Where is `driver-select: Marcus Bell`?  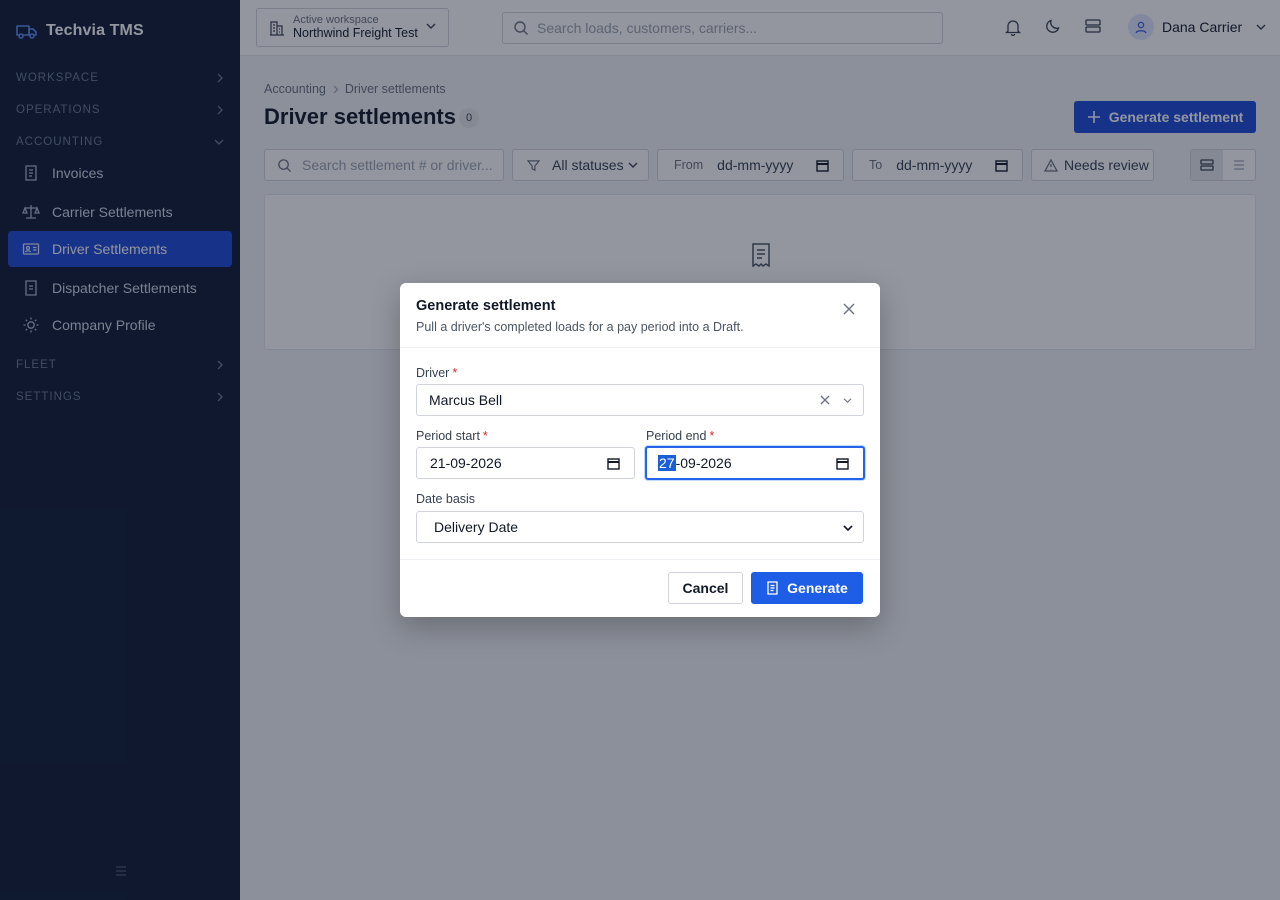
driver-select: Marcus Bell is located at coordinates (640, 400).